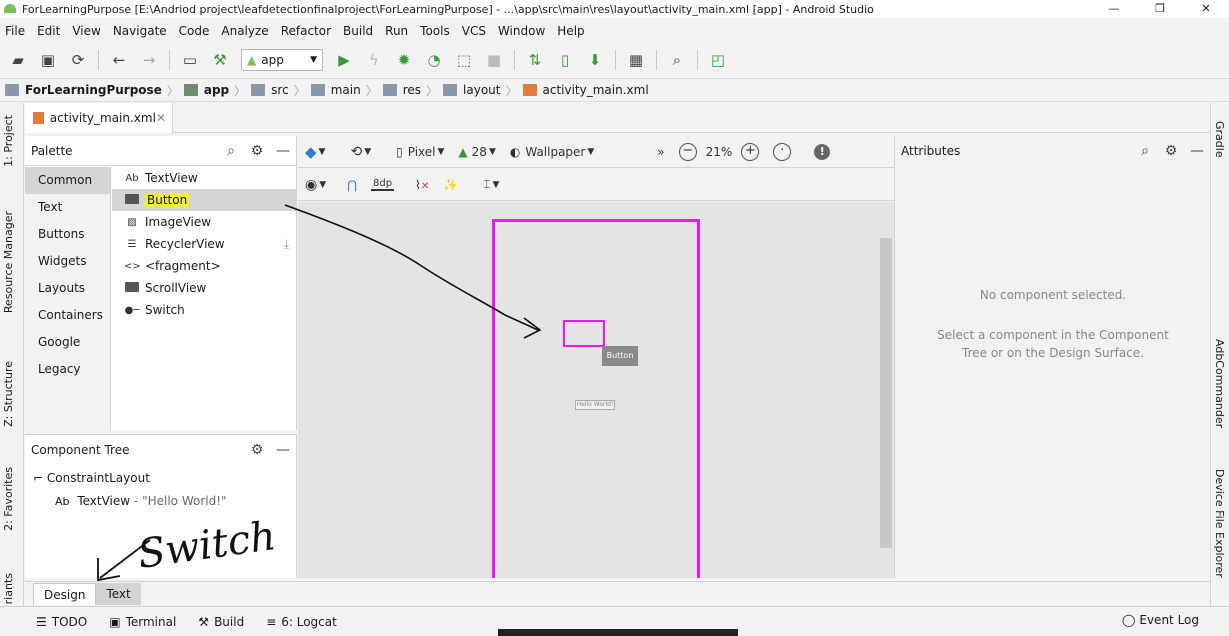 This screenshot has height=636, width=1229. I want to click on breadcrumb-file: activity_main.xml, so click(586, 90).